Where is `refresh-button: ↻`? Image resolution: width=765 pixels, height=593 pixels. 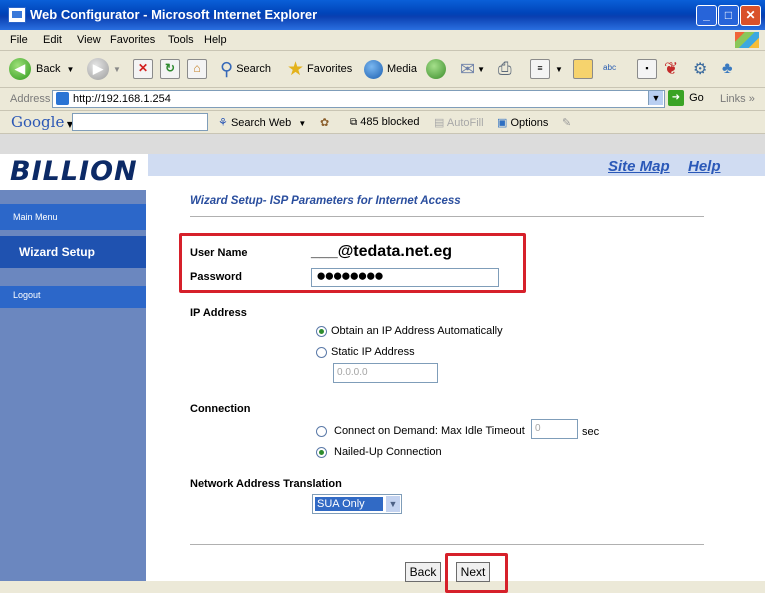
refresh-button: ↻ is located at coordinates (170, 69).